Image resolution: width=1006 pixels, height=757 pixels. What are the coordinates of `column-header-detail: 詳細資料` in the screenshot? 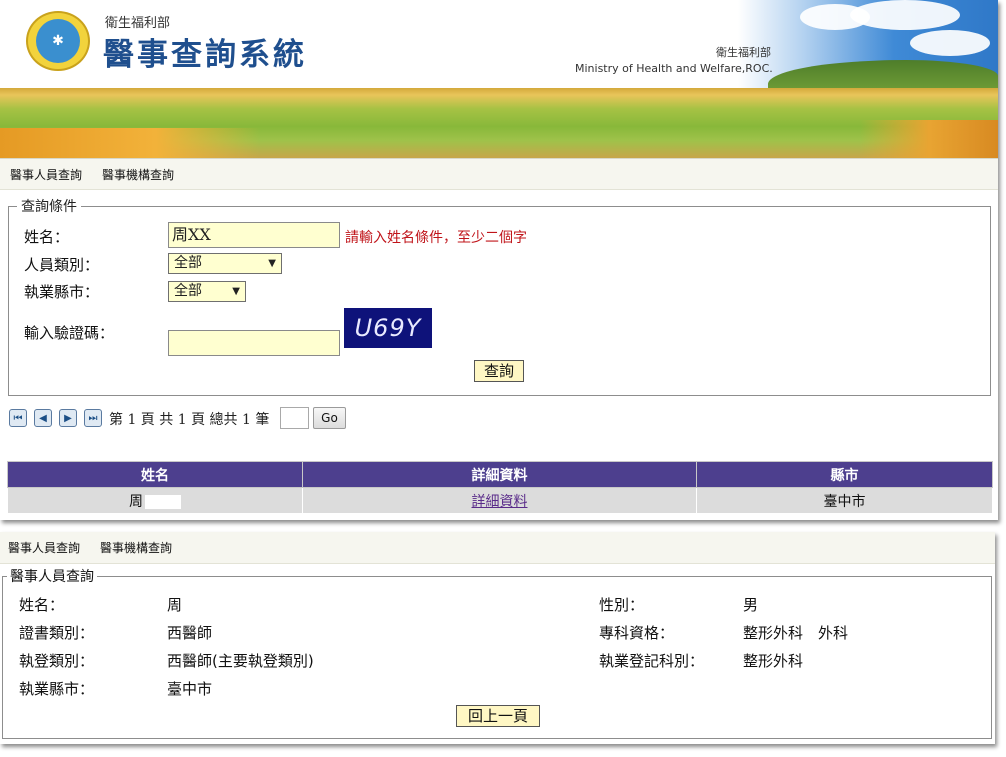 It's located at (499, 474).